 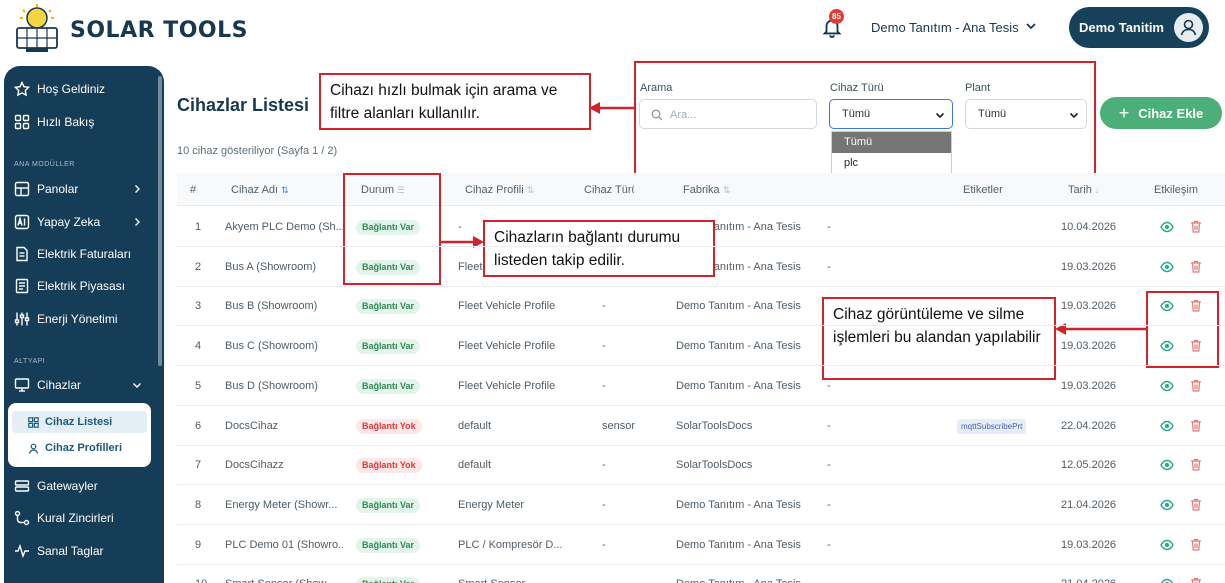 What do you see at coordinates (66, 122) in the screenshot?
I see `sidebar-item-label: Hızlı Bakış` at bounding box center [66, 122].